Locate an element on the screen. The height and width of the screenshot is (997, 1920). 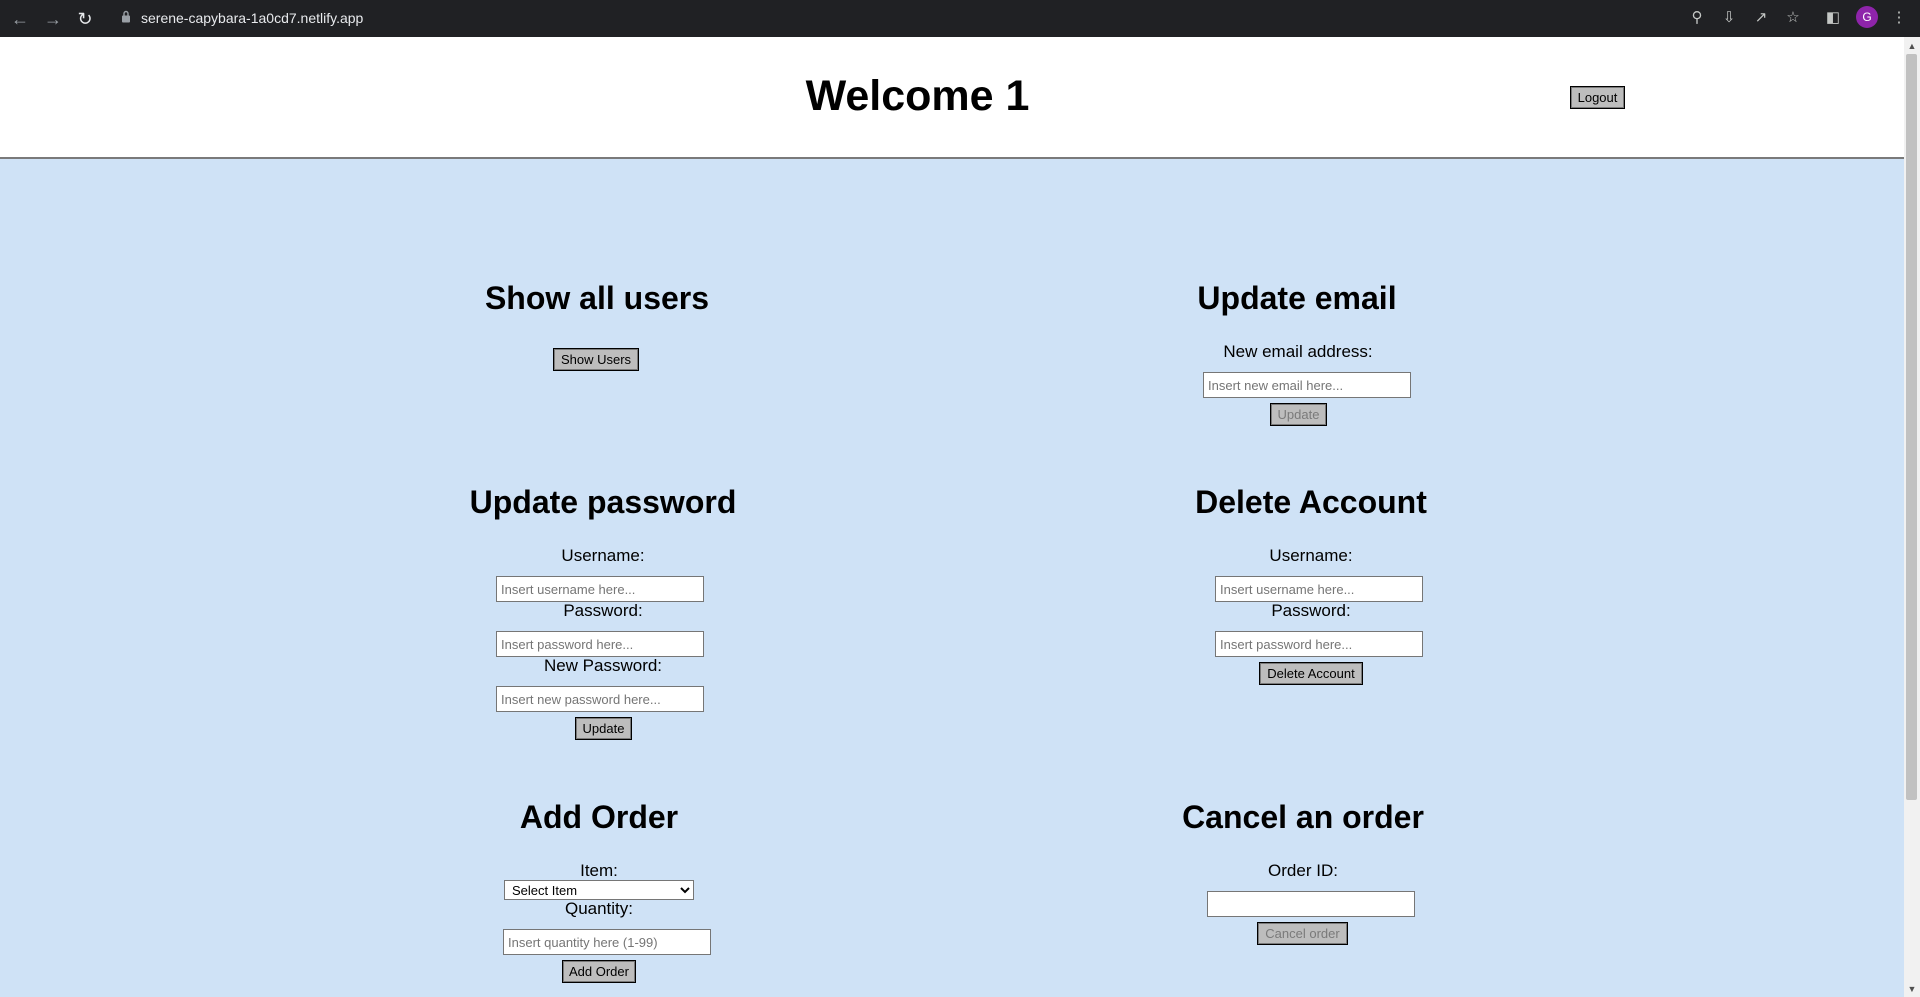
page-header: Welcome 1 Logout is located at coordinates (952, 98).